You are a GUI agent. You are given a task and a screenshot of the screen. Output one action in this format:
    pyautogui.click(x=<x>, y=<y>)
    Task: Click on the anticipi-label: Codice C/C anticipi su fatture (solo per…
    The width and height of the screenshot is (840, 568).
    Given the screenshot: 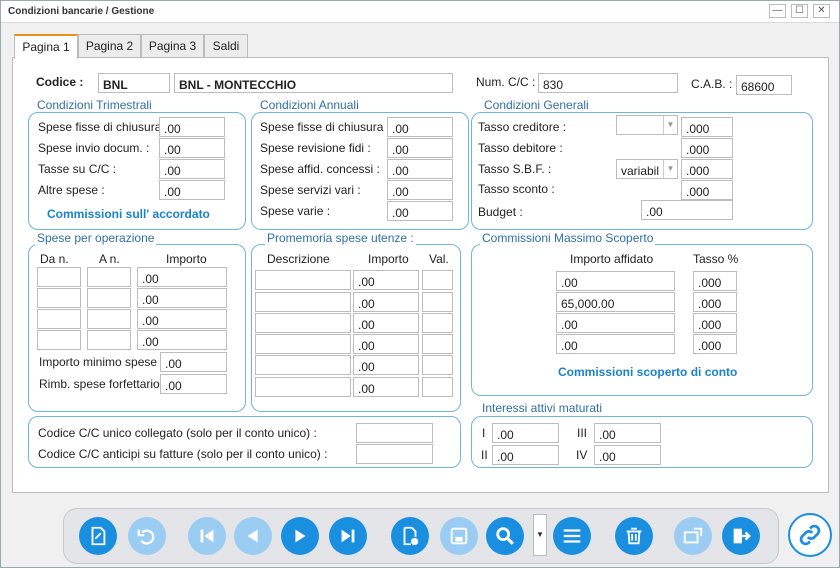 What is the action you would take?
    pyautogui.click(x=183, y=454)
    